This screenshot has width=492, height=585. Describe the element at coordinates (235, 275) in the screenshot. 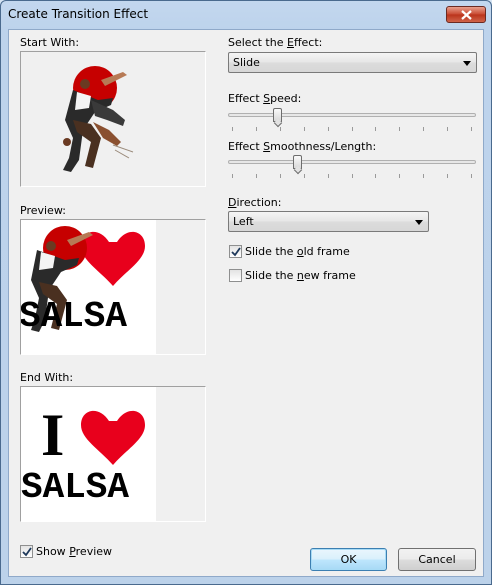

I see `slide-new-frame-checkbox` at that location.